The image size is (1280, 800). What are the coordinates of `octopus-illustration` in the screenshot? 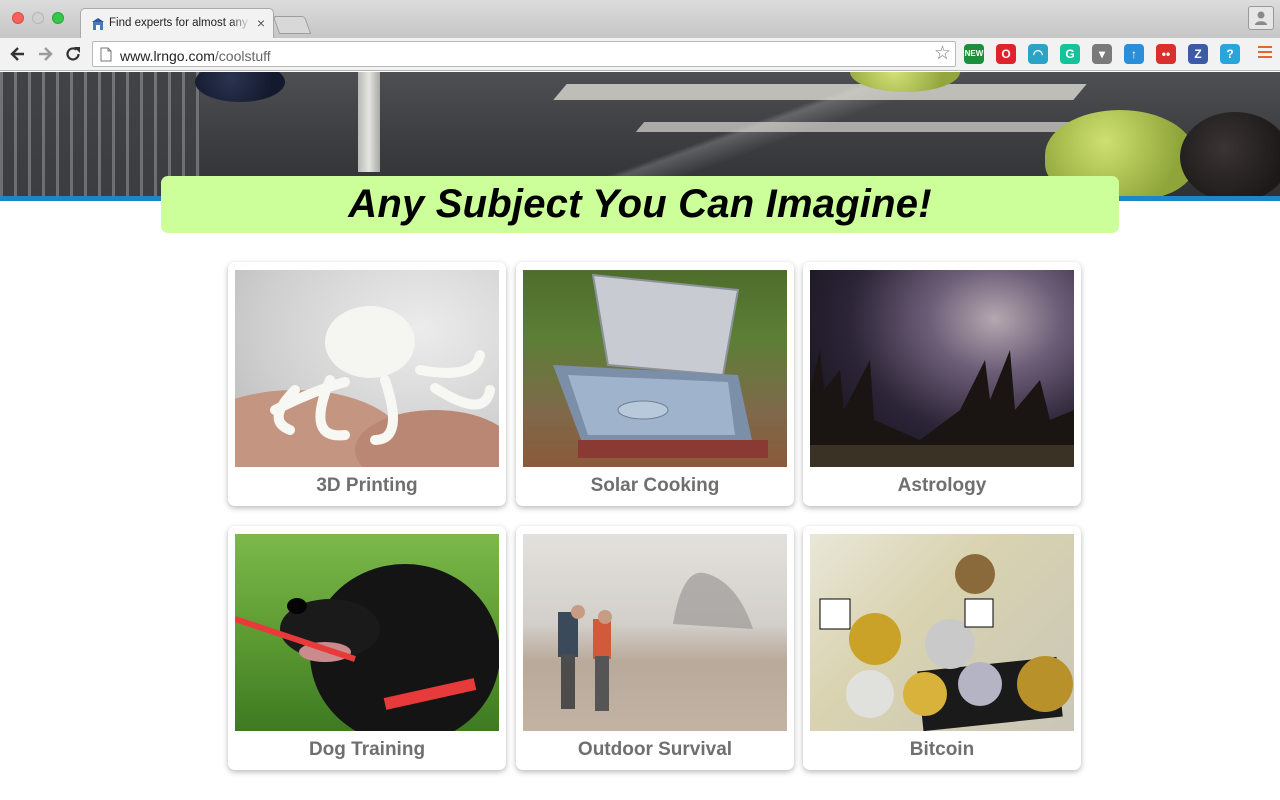 It's located at (367, 386).